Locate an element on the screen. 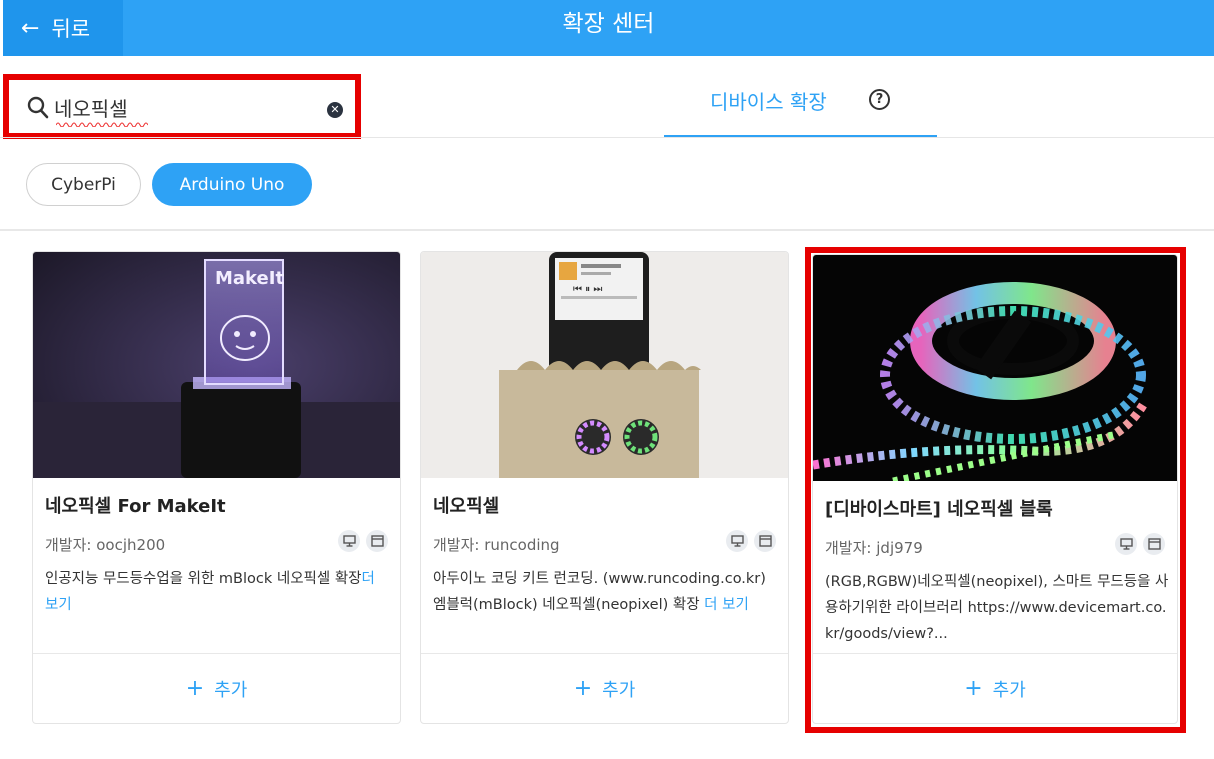  developer-name: runcoding is located at coordinates (522, 545).